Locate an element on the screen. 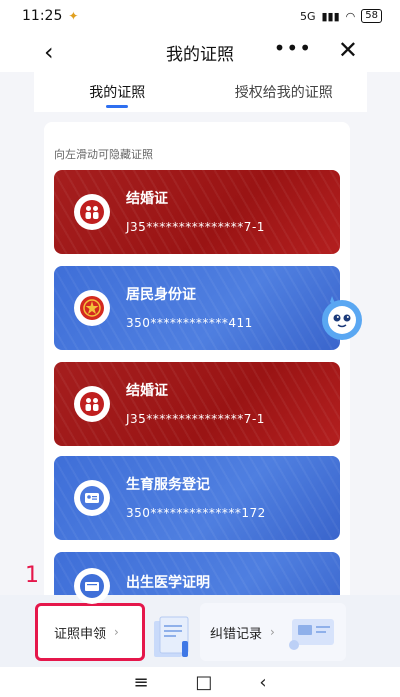 The width and height of the screenshot is (400, 697). bottom-action-bar: 证照申领 › 纠错记录 › is located at coordinates (200, 631).